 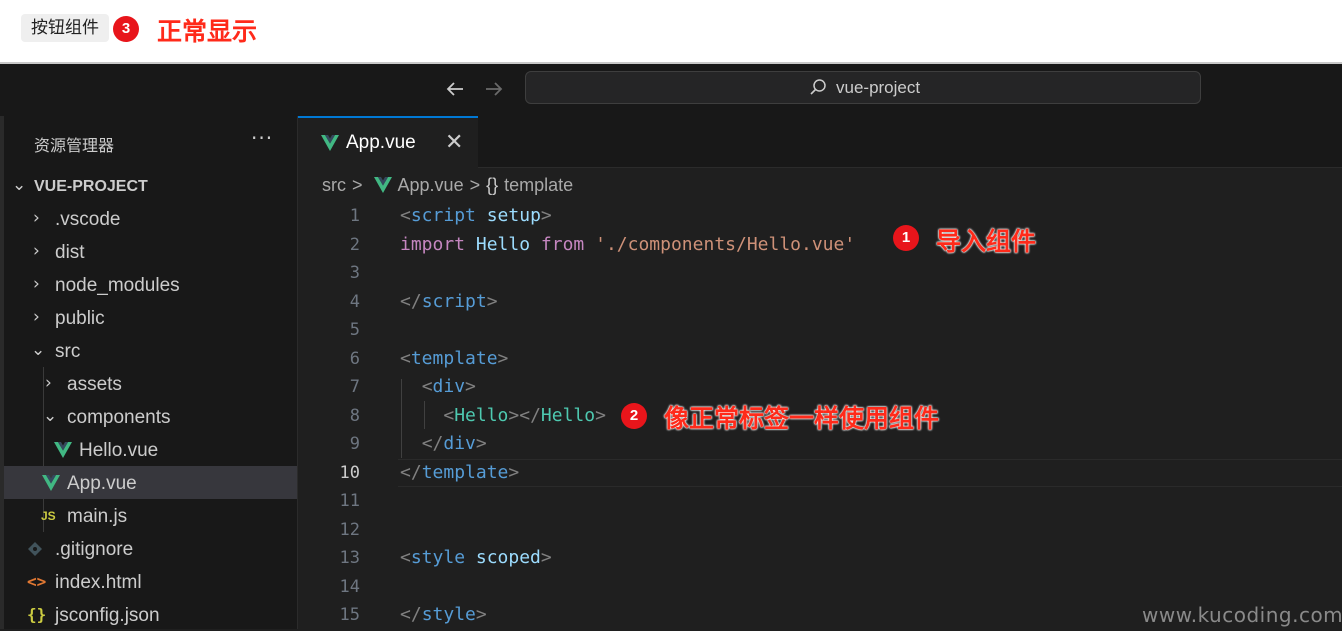 What do you see at coordinates (150, 581) in the screenshot?
I see `tree-item-index-html: <> index.html` at bounding box center [150, 581].